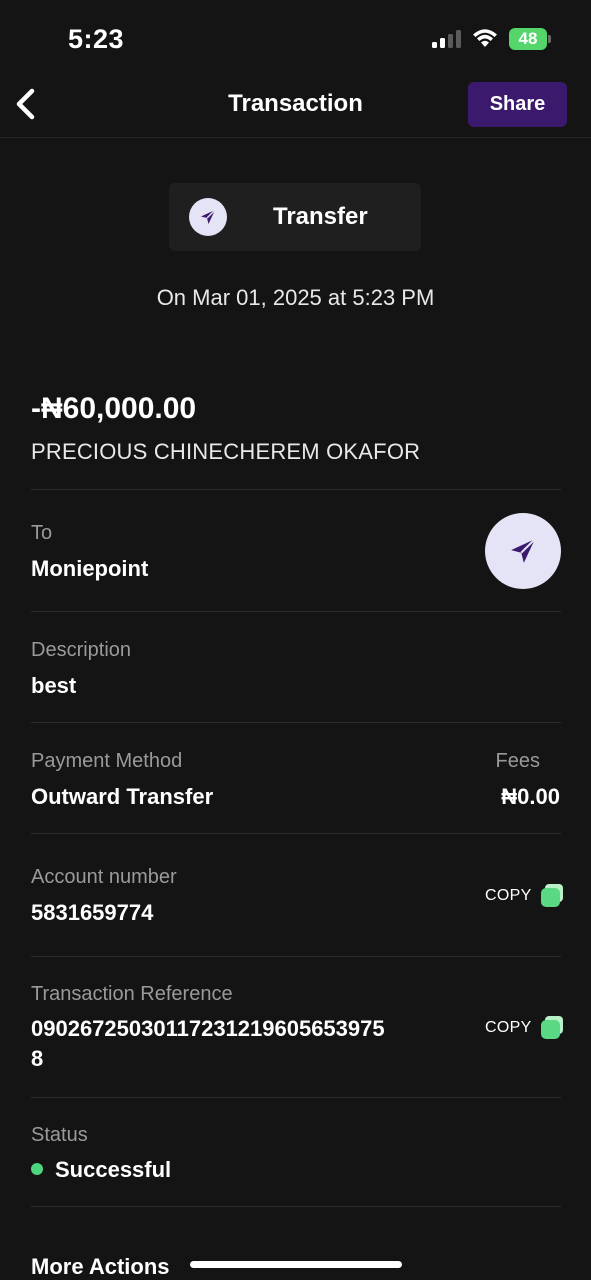  Describe the element at coordinates (226, 451) in the screenshot. I see `beneficiary-name: PRECIOUS CHINECHEREM OKAFOR` at that location.